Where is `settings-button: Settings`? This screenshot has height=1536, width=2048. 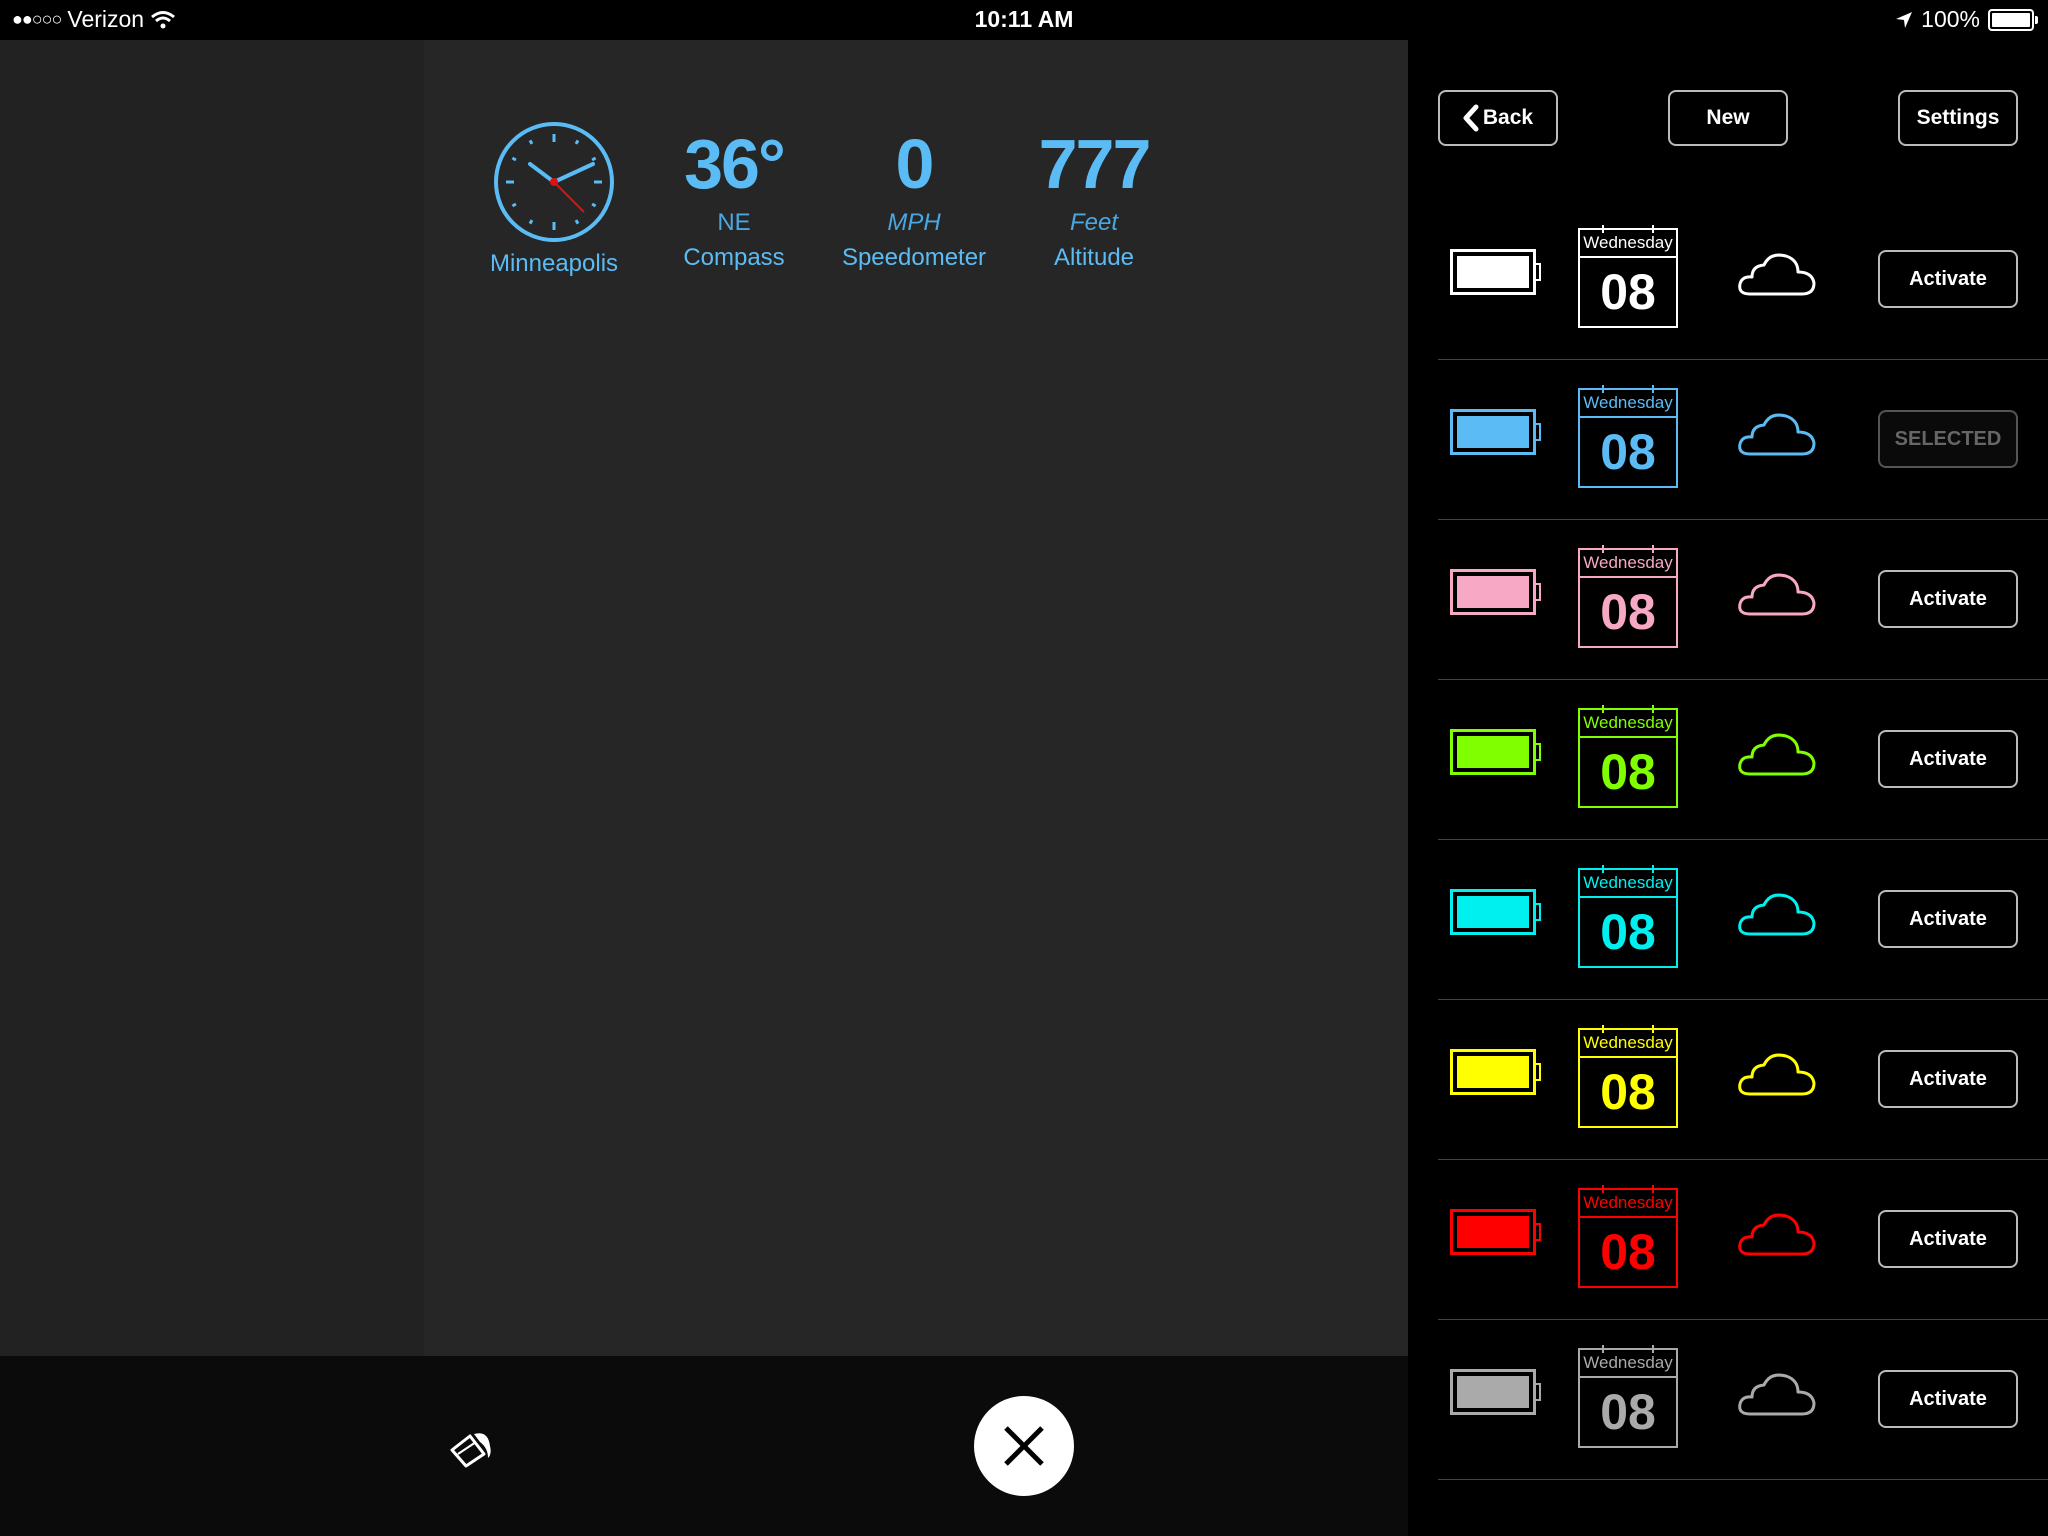
settings-button: Settings is located at coordinates (1958, 118).